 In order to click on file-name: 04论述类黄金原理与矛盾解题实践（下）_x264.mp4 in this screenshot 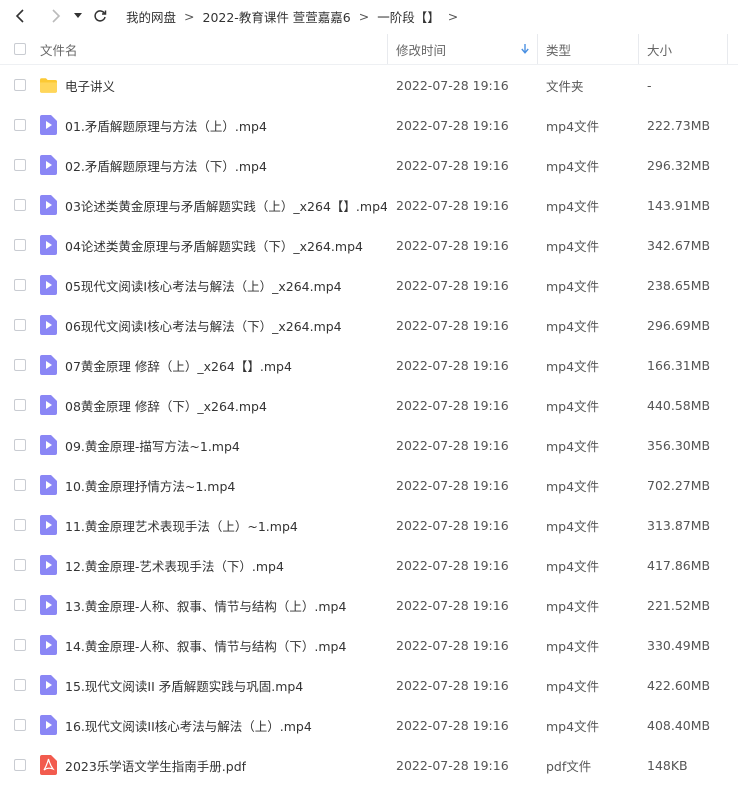, I will do `click(214, 245)`.